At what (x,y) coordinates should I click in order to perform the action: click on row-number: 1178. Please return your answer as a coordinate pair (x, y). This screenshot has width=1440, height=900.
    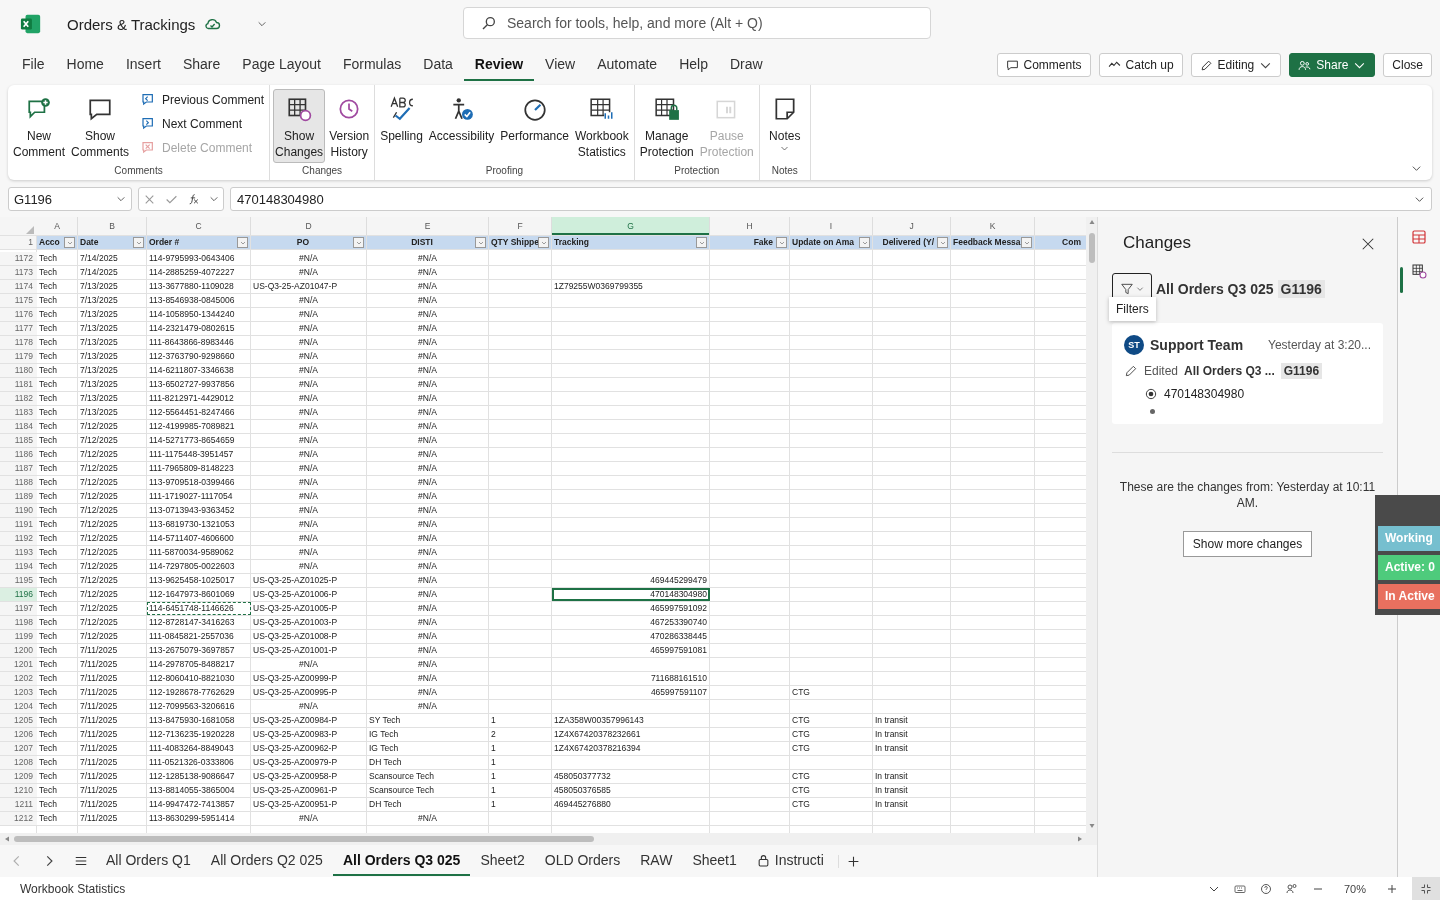
    Looking at the image, I should click on (18, 342).